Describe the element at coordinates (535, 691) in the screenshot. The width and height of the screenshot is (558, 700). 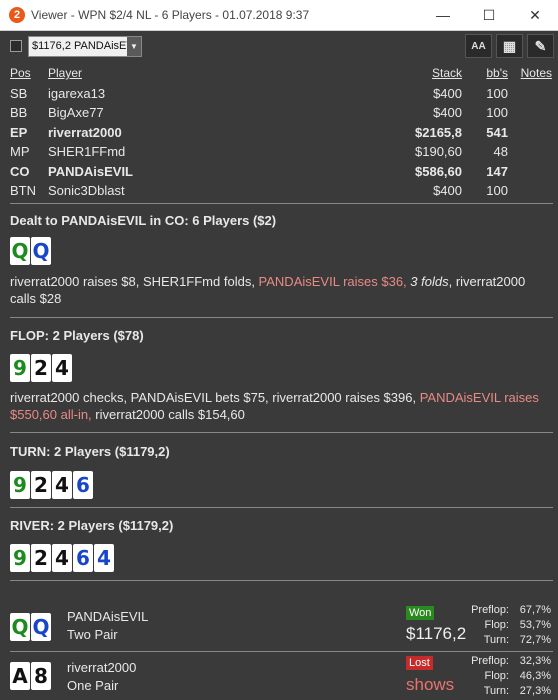
I see `equity-value: 27,3%` at that location.